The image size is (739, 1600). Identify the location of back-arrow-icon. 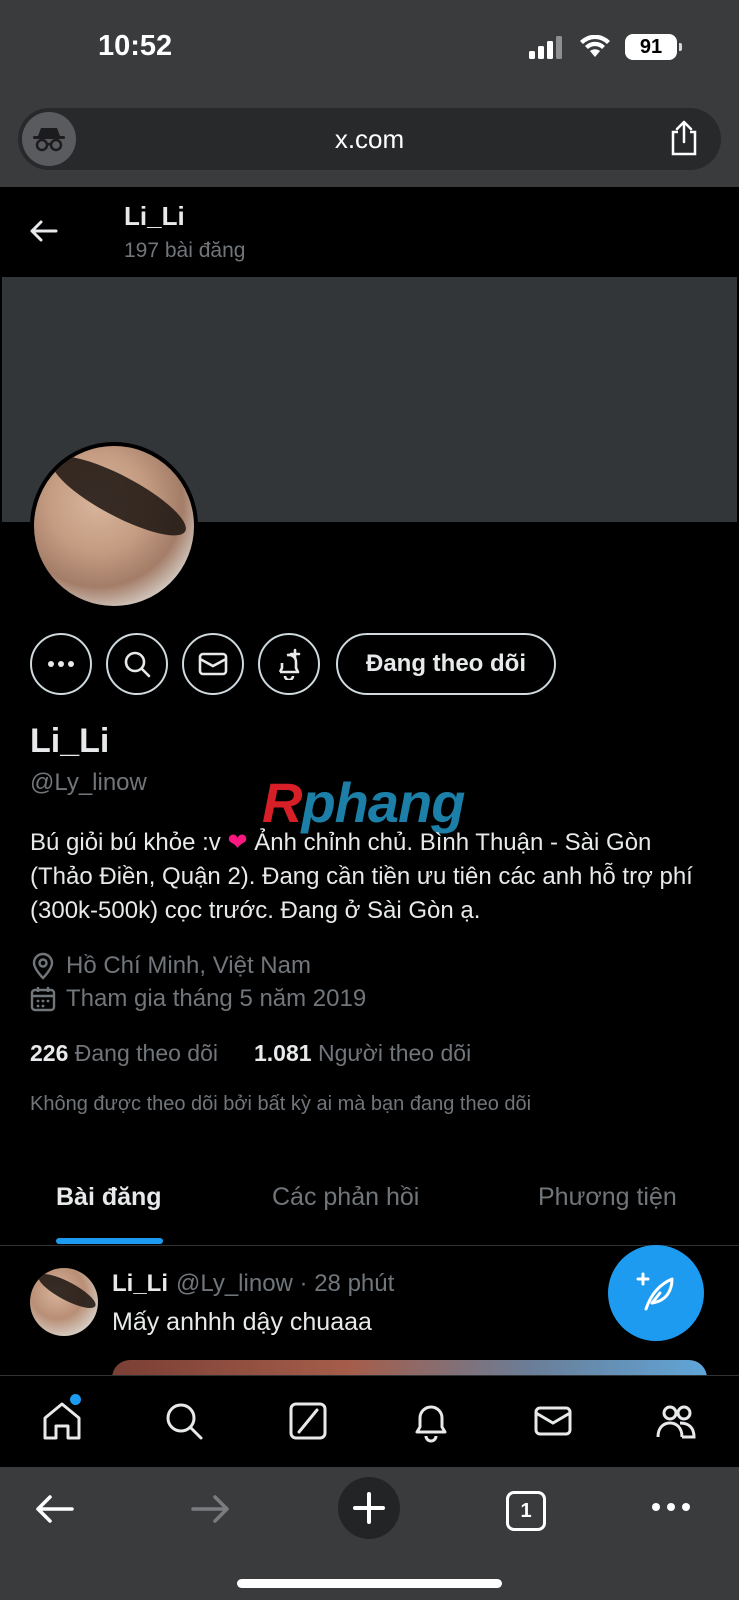
(44, 233).